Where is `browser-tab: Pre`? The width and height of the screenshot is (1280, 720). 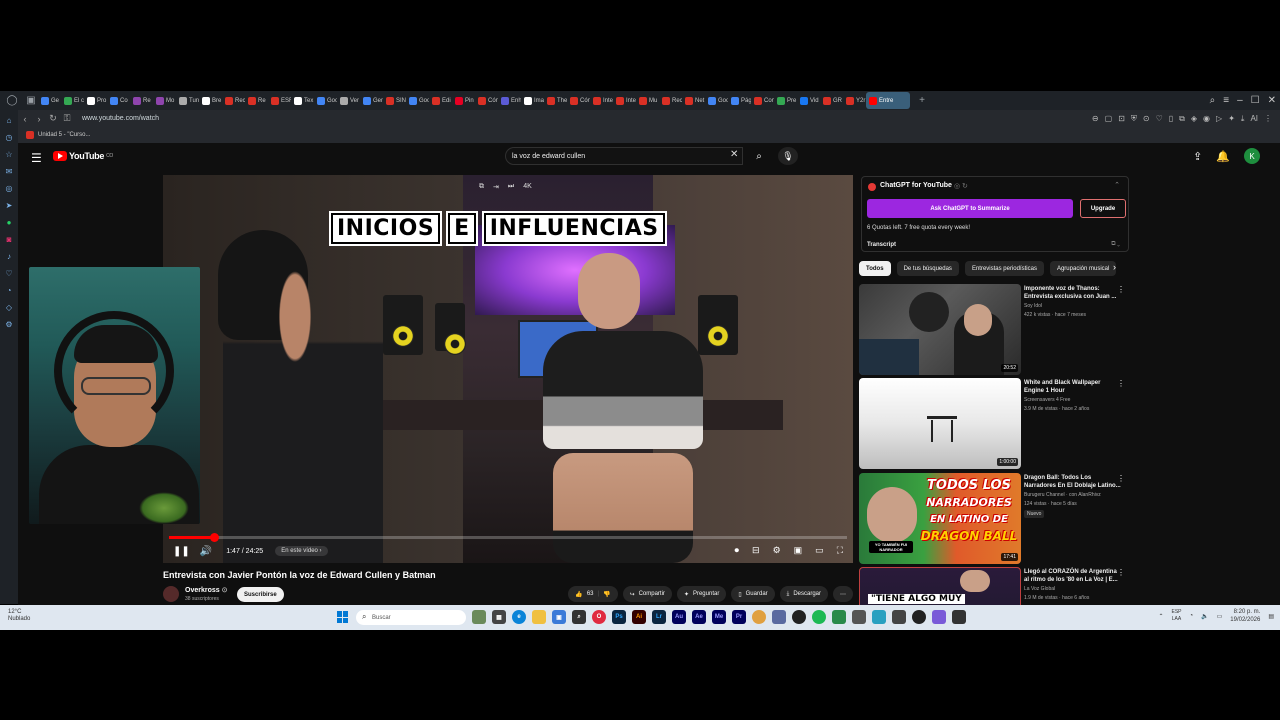 browser-tab: Pre is located at coordinates (785, 100).